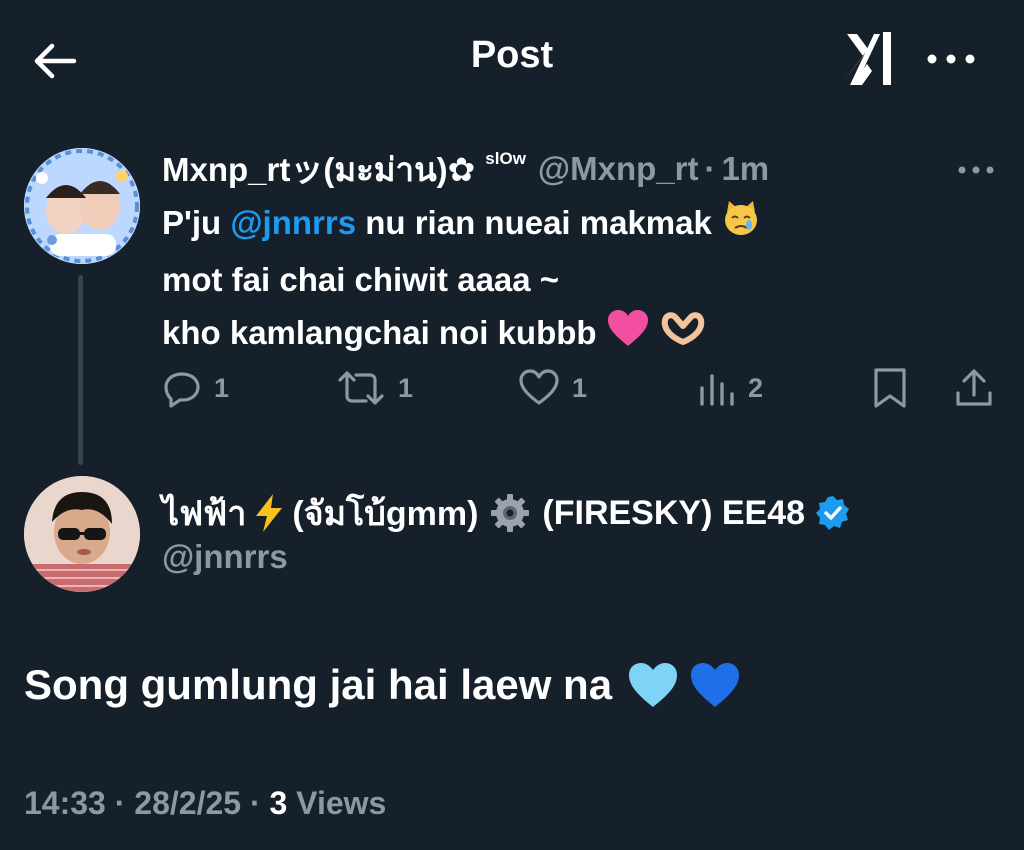 This screenshot has width=1024, height=850. I want to click on author-handle: @Mxnp_rt, so click(618, 169).